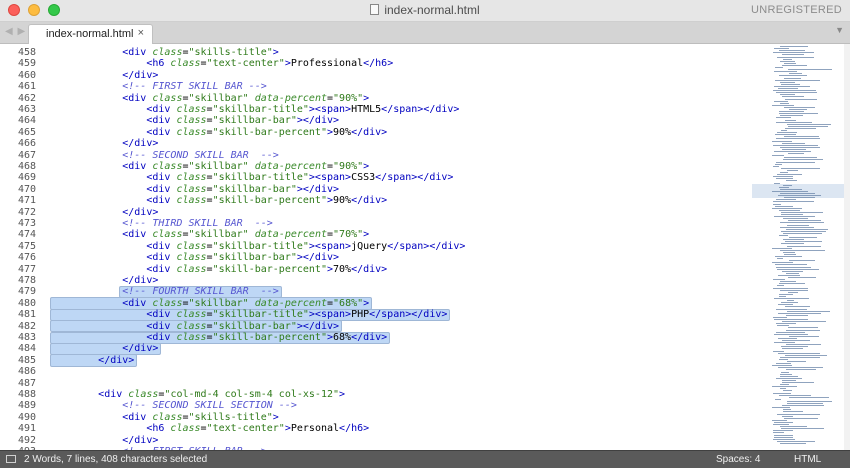  What do you see at coordinates (218, 337) in the screenshot?
I see `code-line: <div class="skill-bar-percent">68%</div>` at bounding box center [218, 337].